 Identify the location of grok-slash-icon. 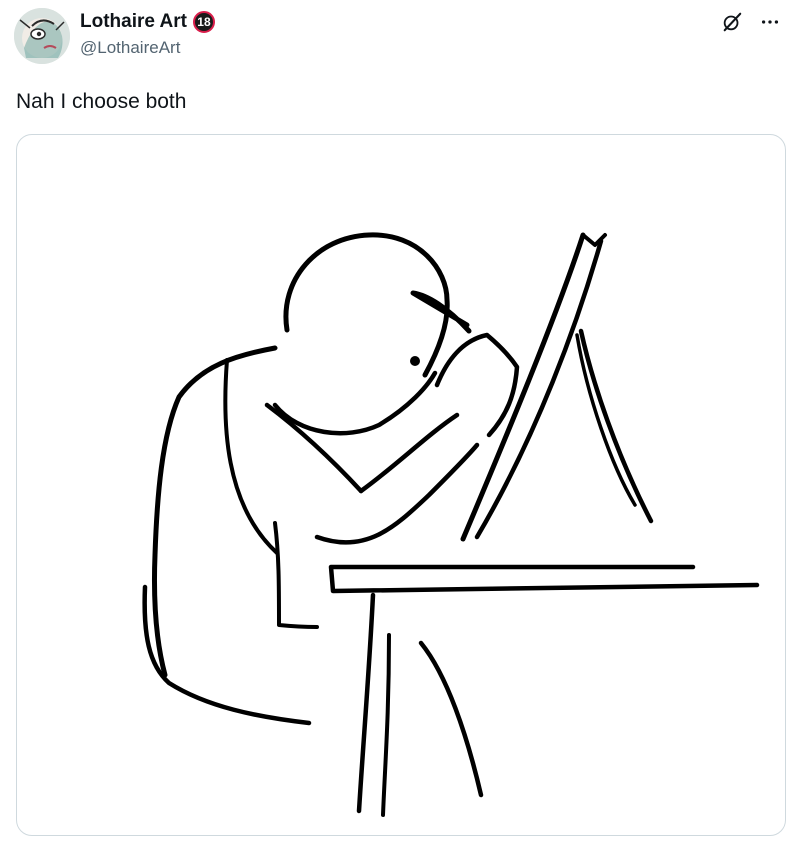
(732, 22).